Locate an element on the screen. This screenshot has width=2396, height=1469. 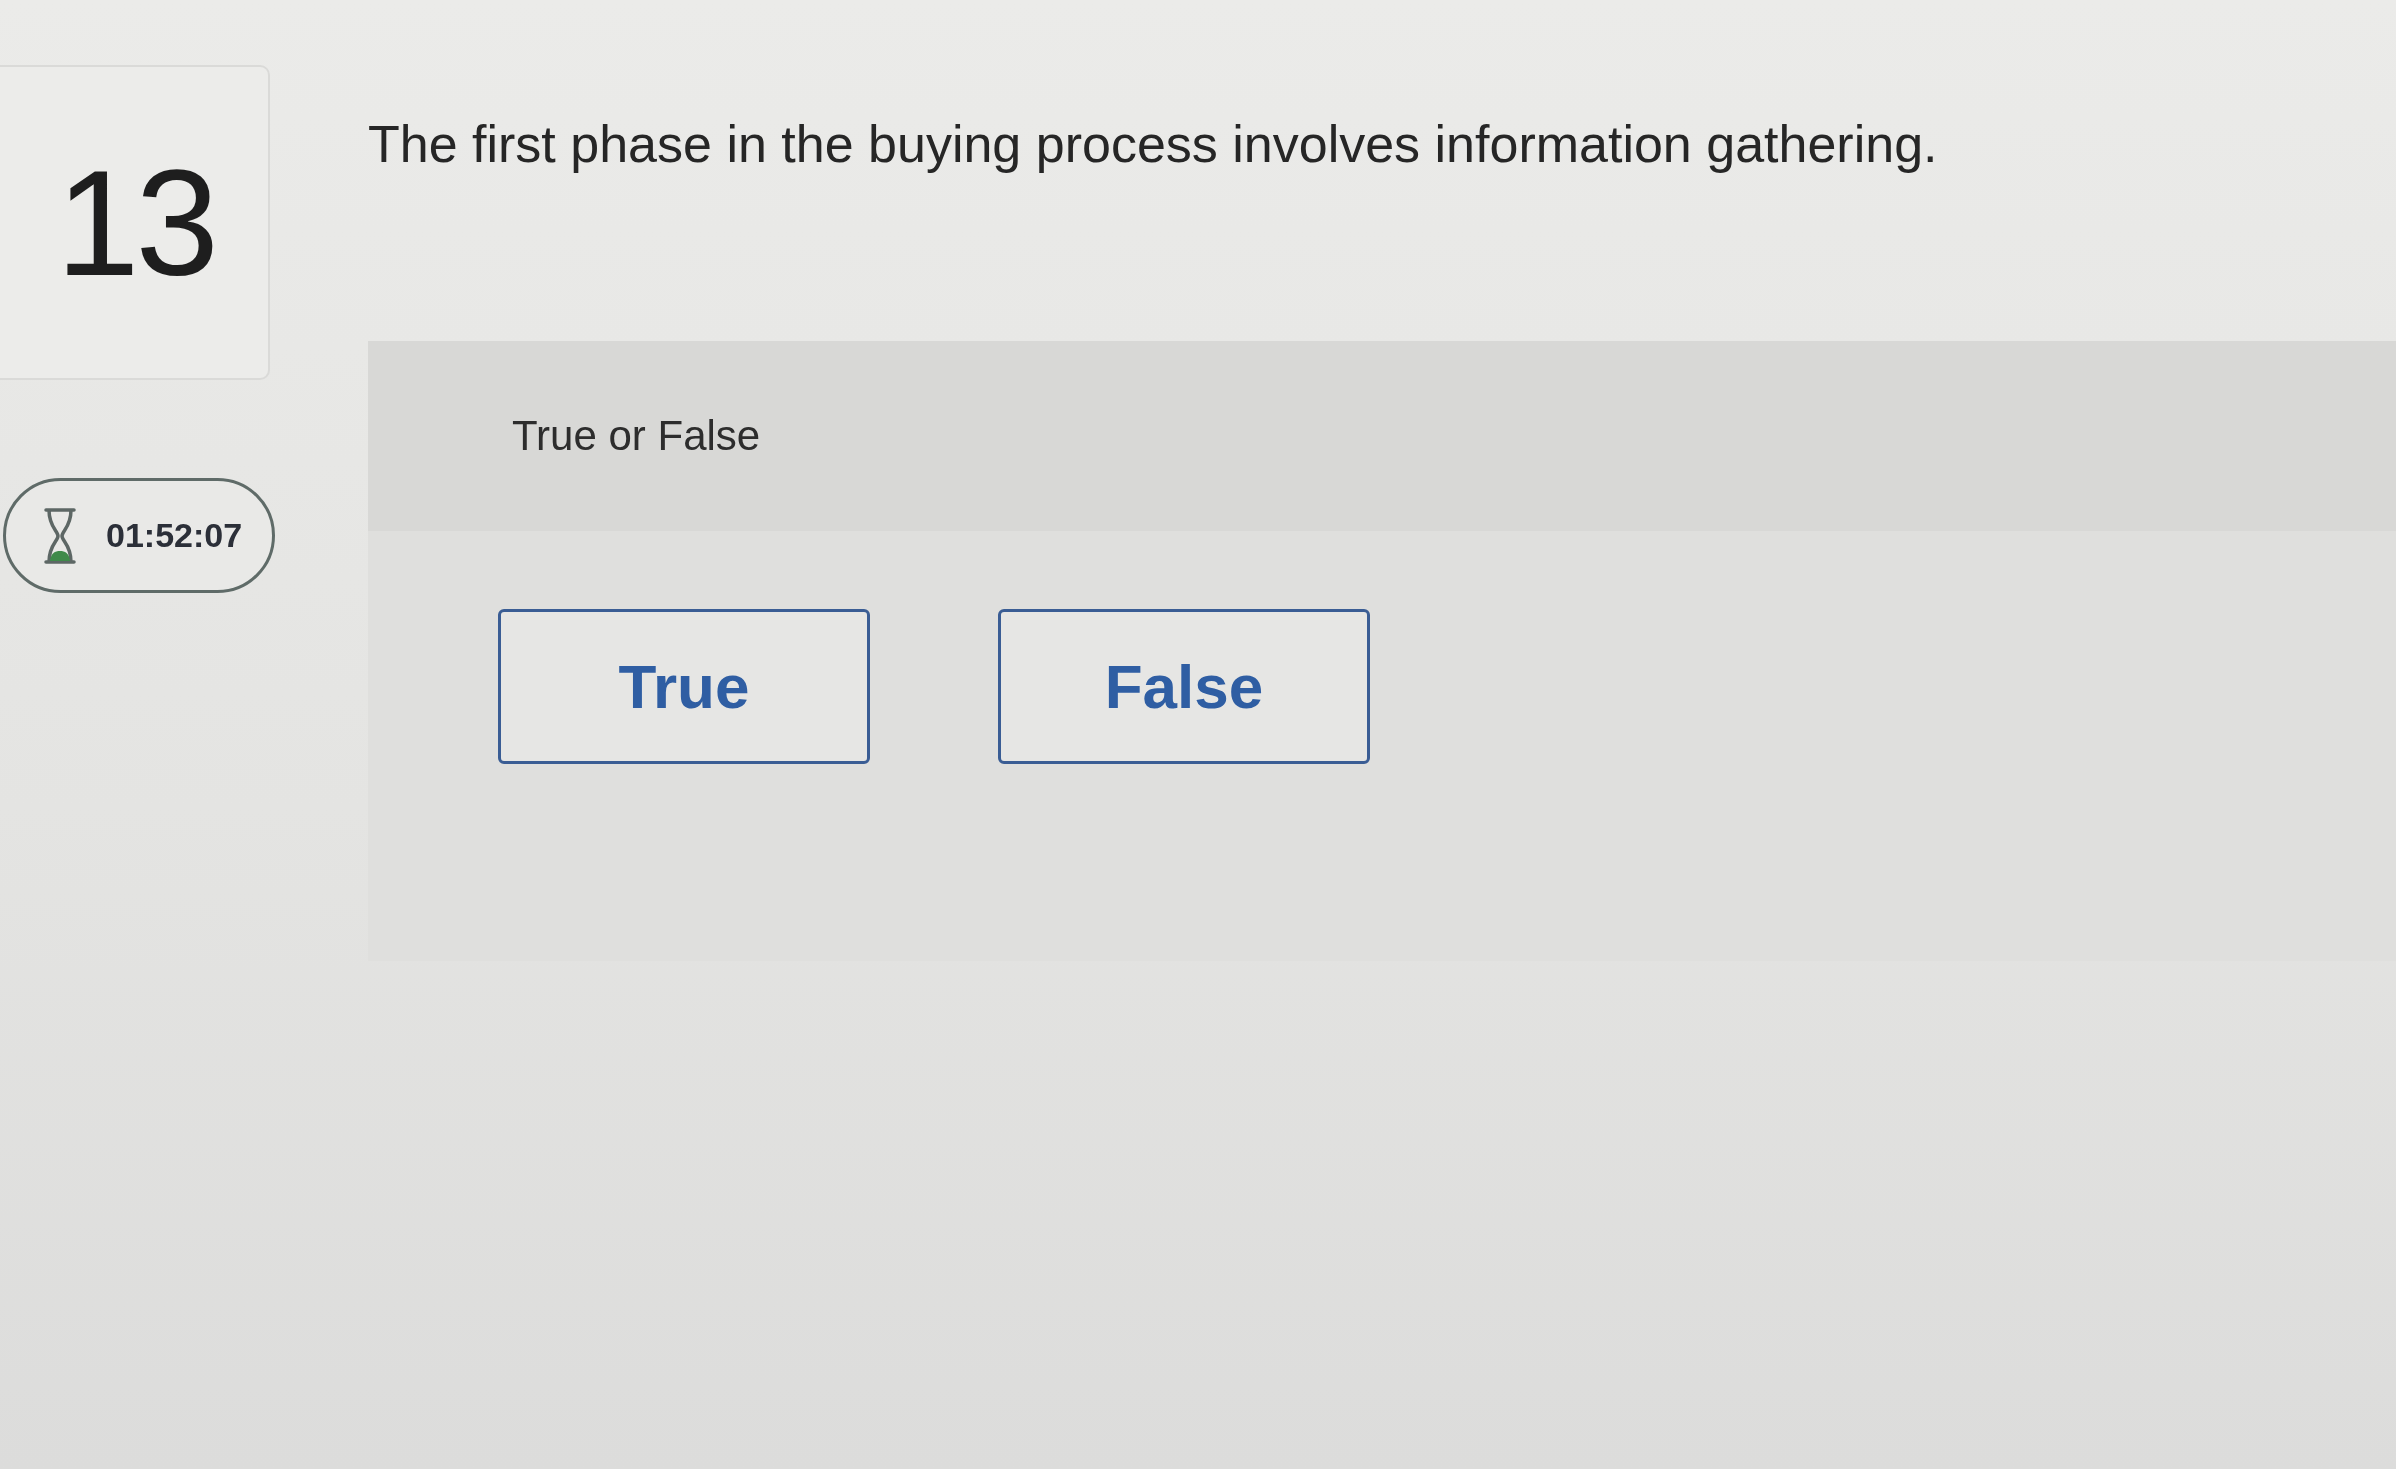
hourglass-icon is located at coordinates (60, 535).